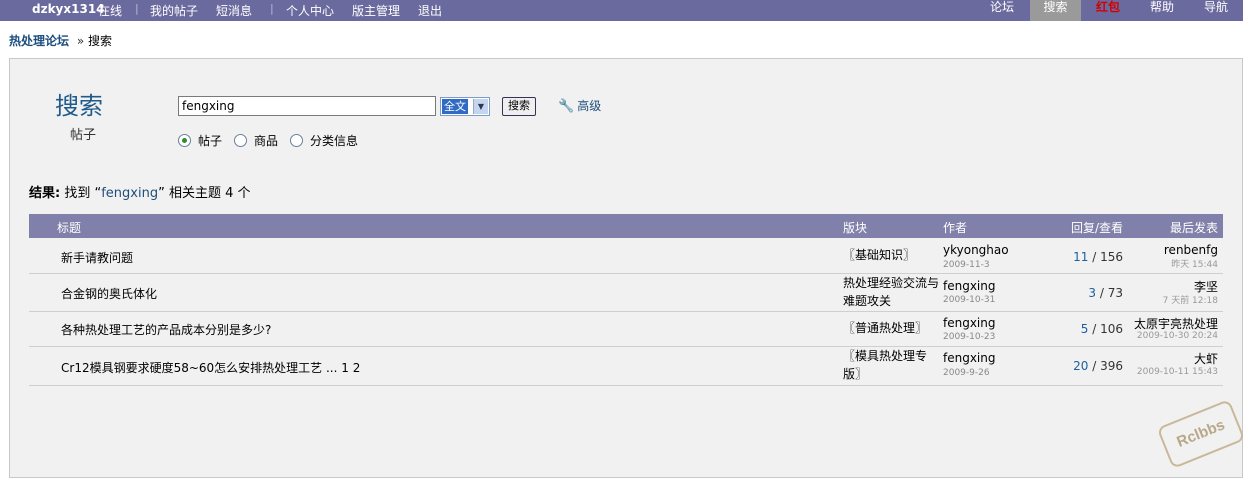 The image size is (1254, 478). What do you see at coordinates (100, 41) in the screenshot?
I see `breadcrumb-current: 搜索` at bounding box center [100, 41].